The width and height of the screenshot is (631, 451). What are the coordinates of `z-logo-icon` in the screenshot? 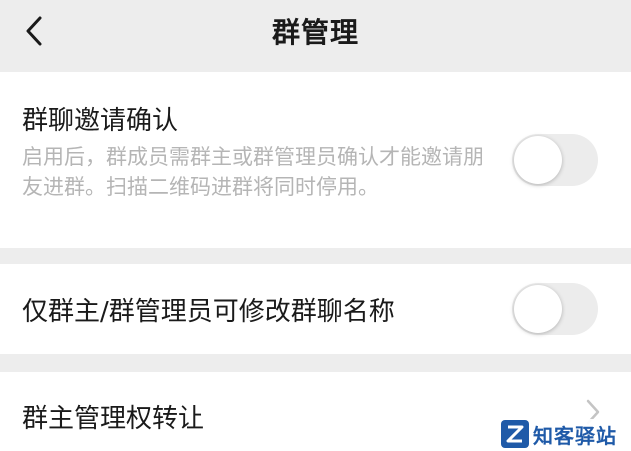 It's located at (515, 434).